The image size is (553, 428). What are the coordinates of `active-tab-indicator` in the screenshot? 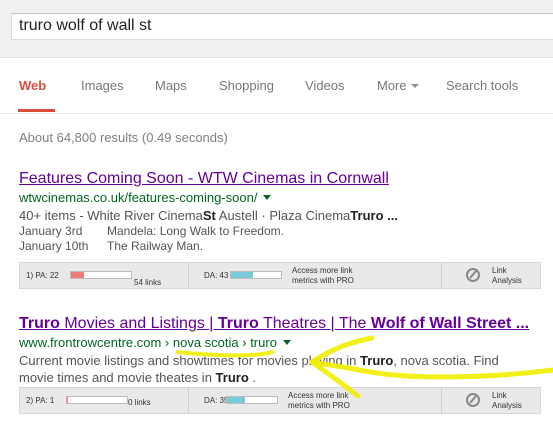 It's located at (36, 110).